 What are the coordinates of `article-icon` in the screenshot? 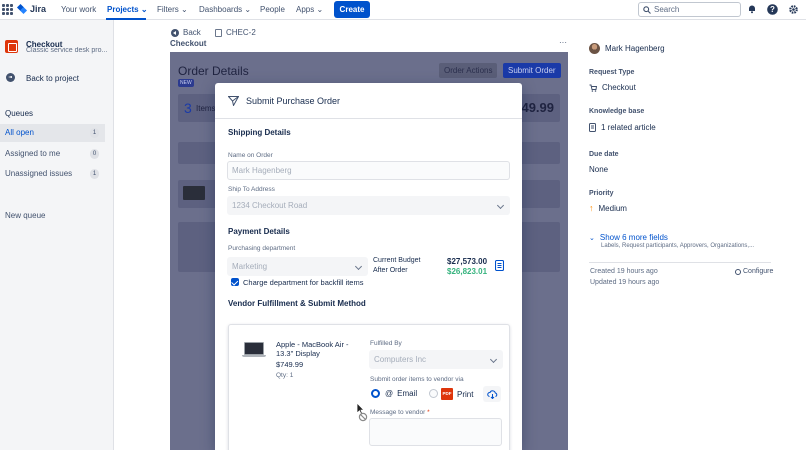 It's located at (592, 127).